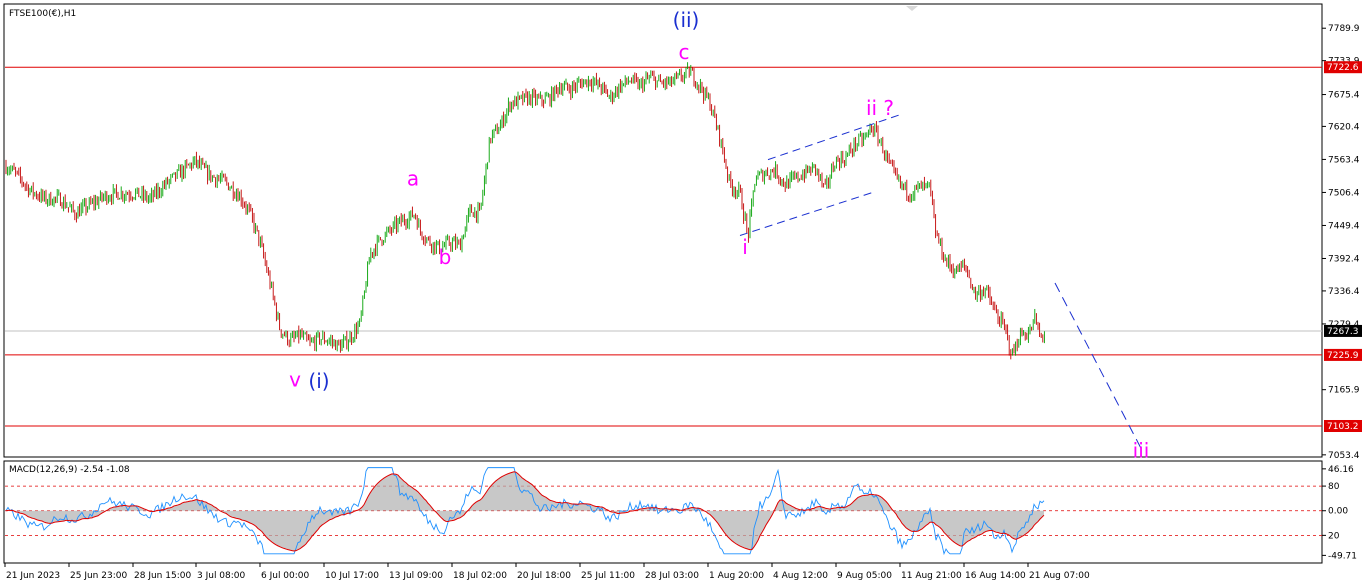 The height and width of the screenshot is (588, 1366). I want to click on wave-label: a, so click(413, 179).